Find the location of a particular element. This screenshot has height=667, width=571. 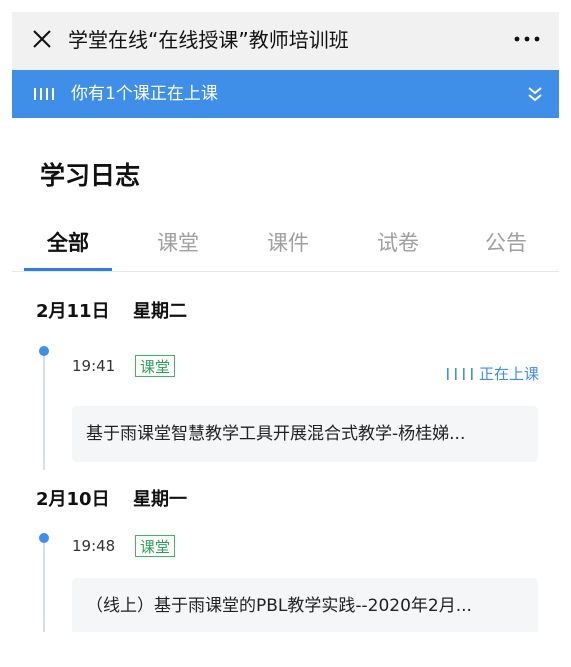

top-bar: 学堂在线“在线授课”教师培训班 is located at coordinates (285, 41).